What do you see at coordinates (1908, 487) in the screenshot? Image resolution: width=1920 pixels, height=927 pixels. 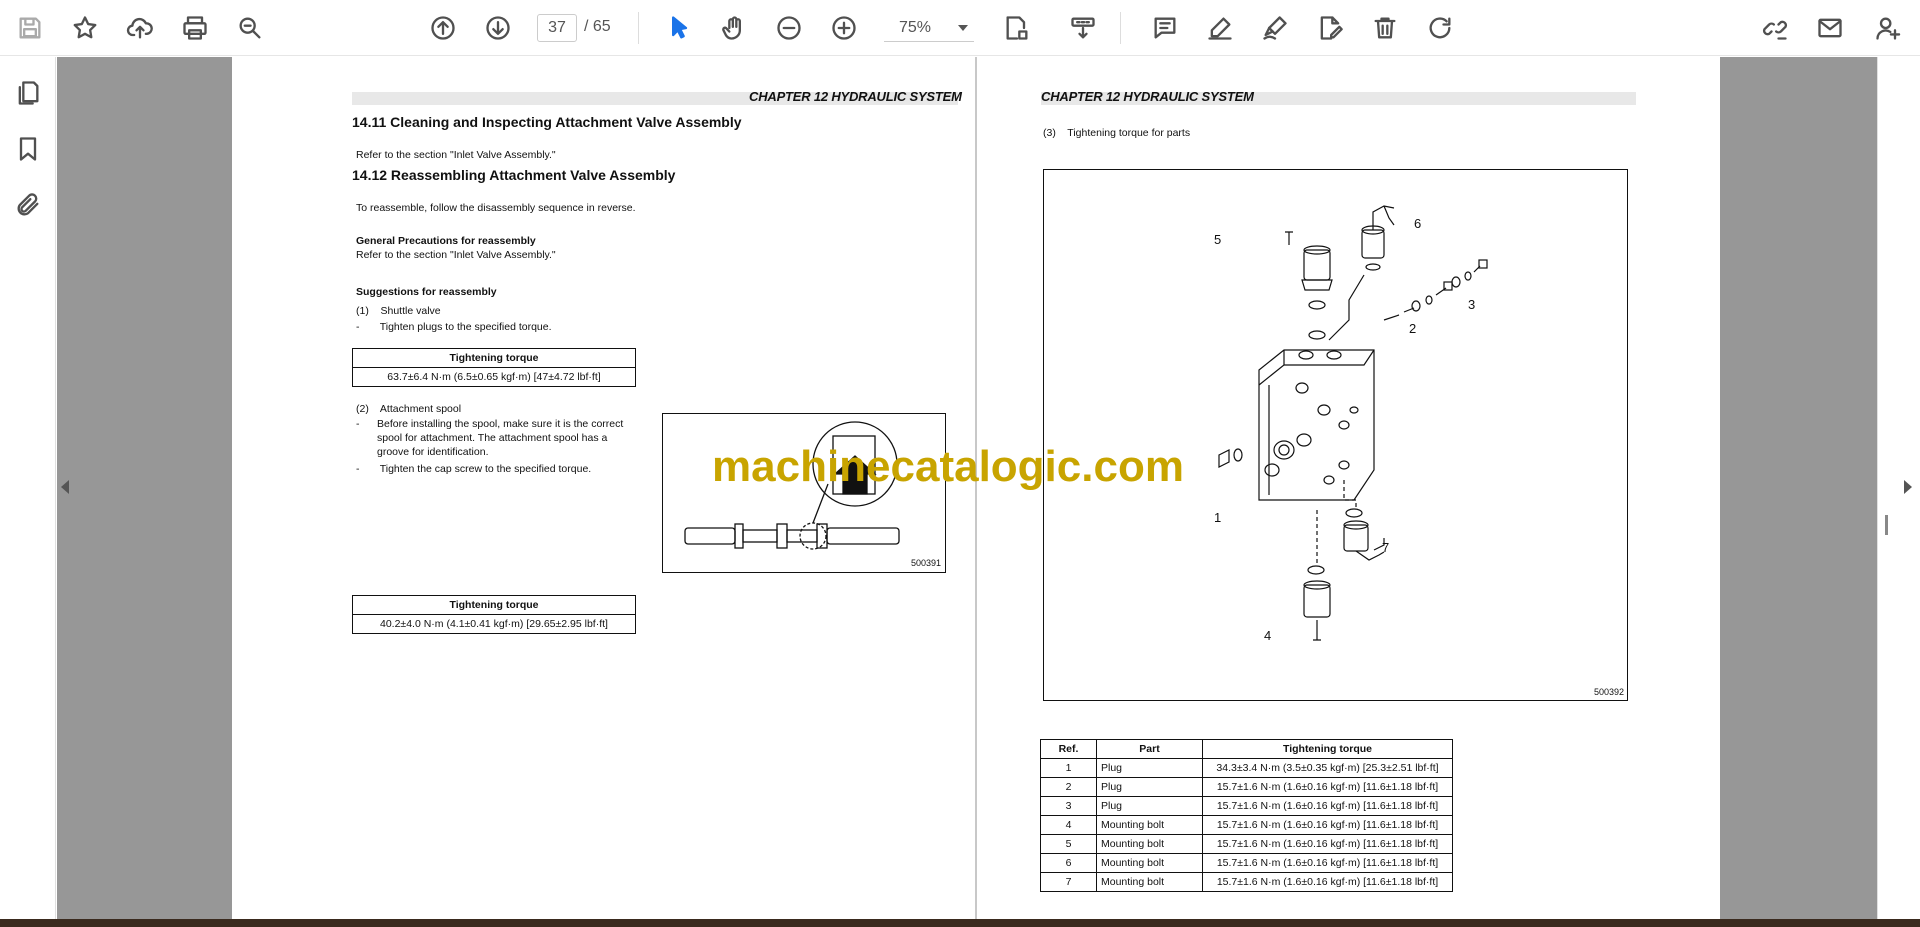 I see `expand-right-panel-icon` at bounding box center [1908, 487].